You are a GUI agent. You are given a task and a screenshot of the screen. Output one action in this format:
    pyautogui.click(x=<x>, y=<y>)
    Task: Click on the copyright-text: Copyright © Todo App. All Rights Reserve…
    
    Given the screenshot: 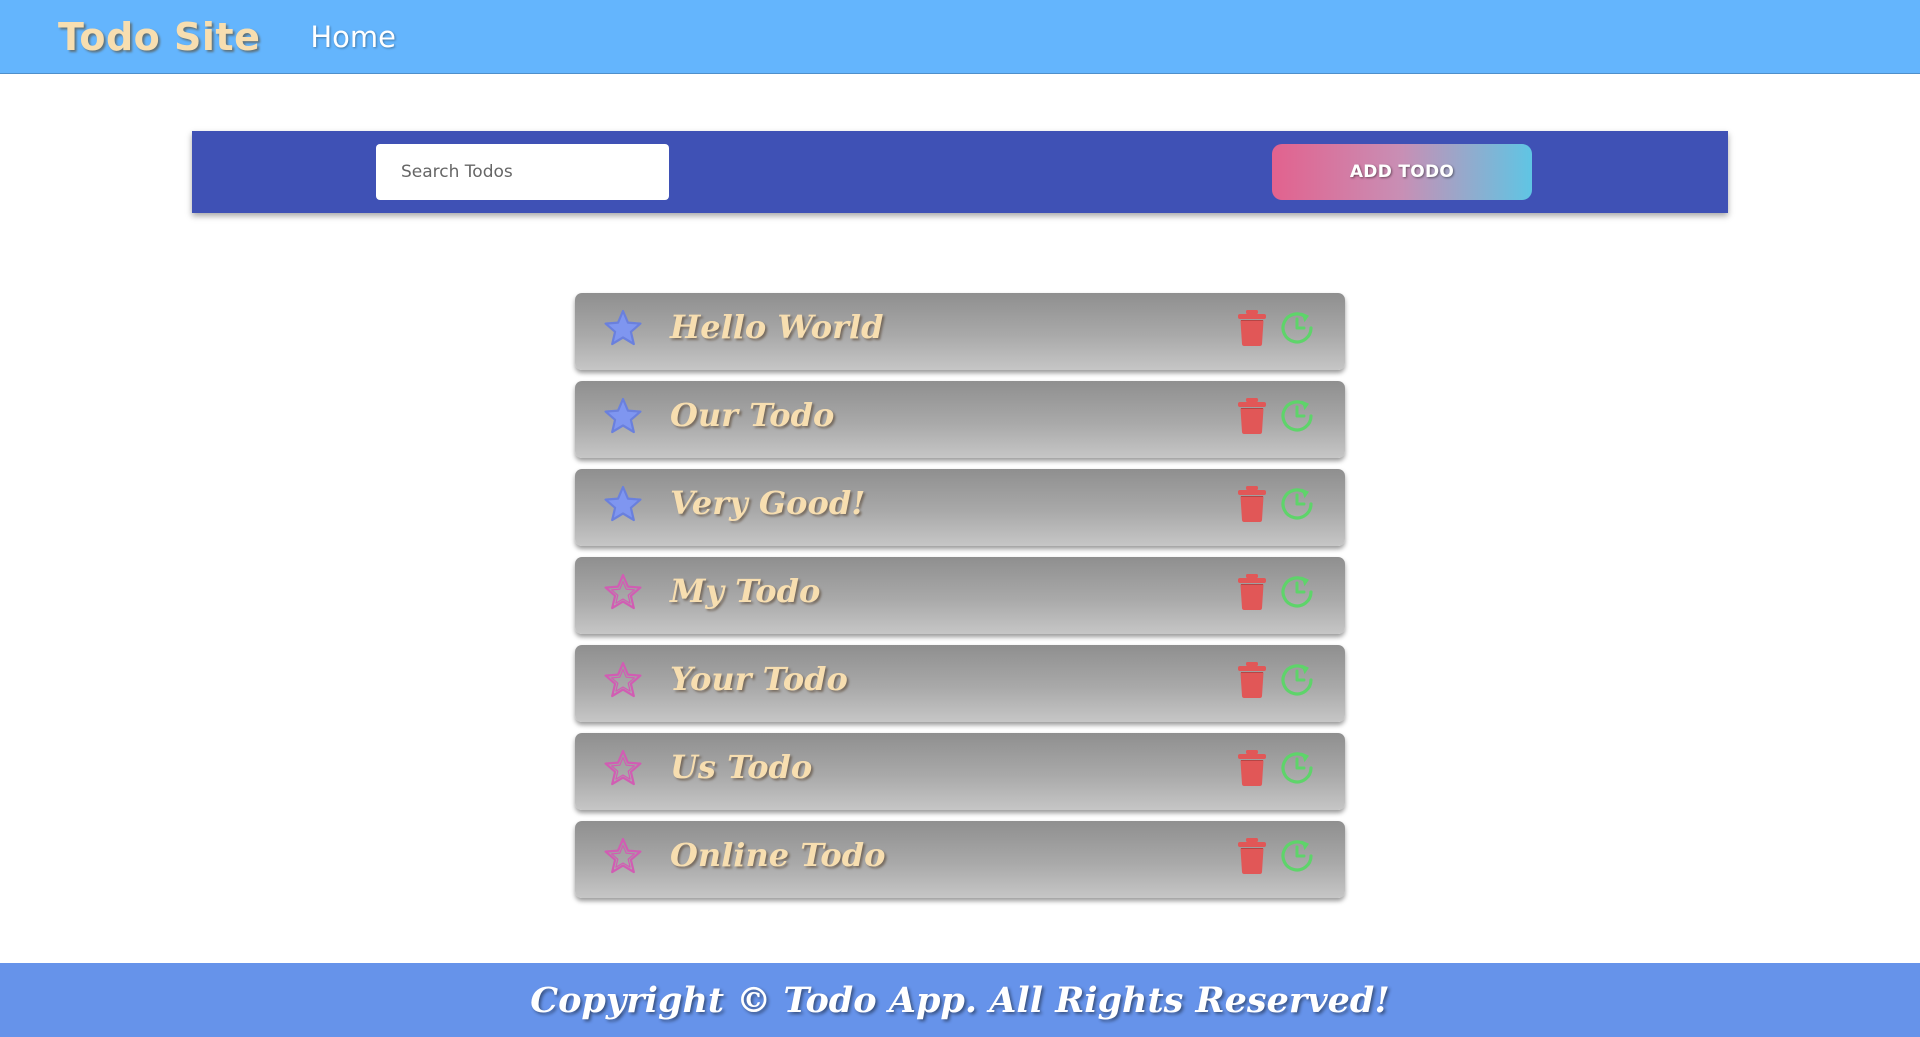 What is the action you would take?
    pyautogui.click(x=960, y=1000)
    